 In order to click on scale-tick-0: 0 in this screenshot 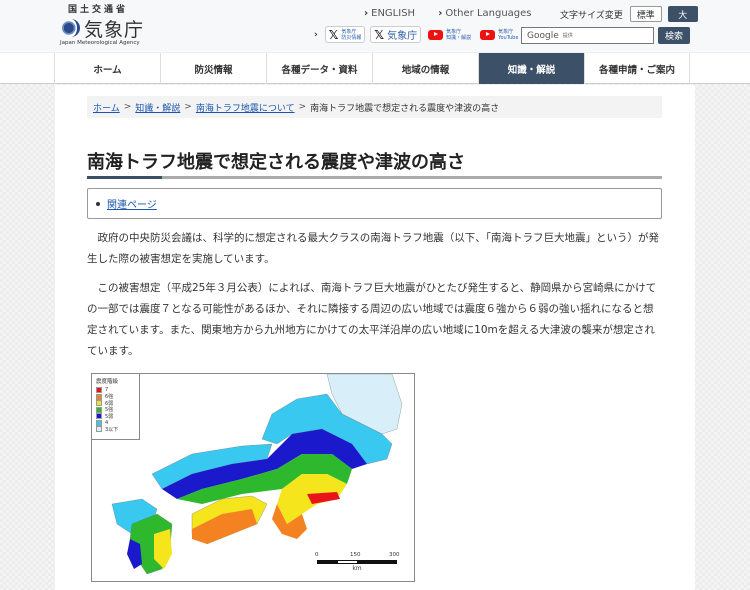, I will do `click(317, 555)`.